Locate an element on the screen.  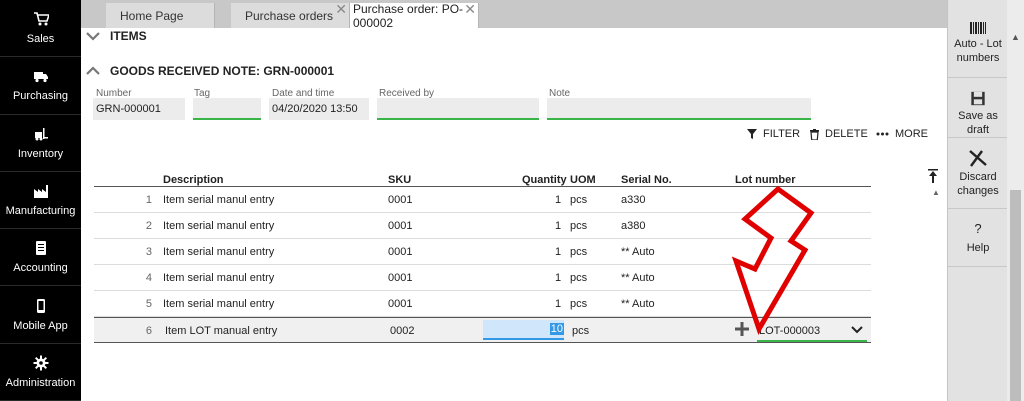
chevron-down-icon is located at coordinates (93, 36).